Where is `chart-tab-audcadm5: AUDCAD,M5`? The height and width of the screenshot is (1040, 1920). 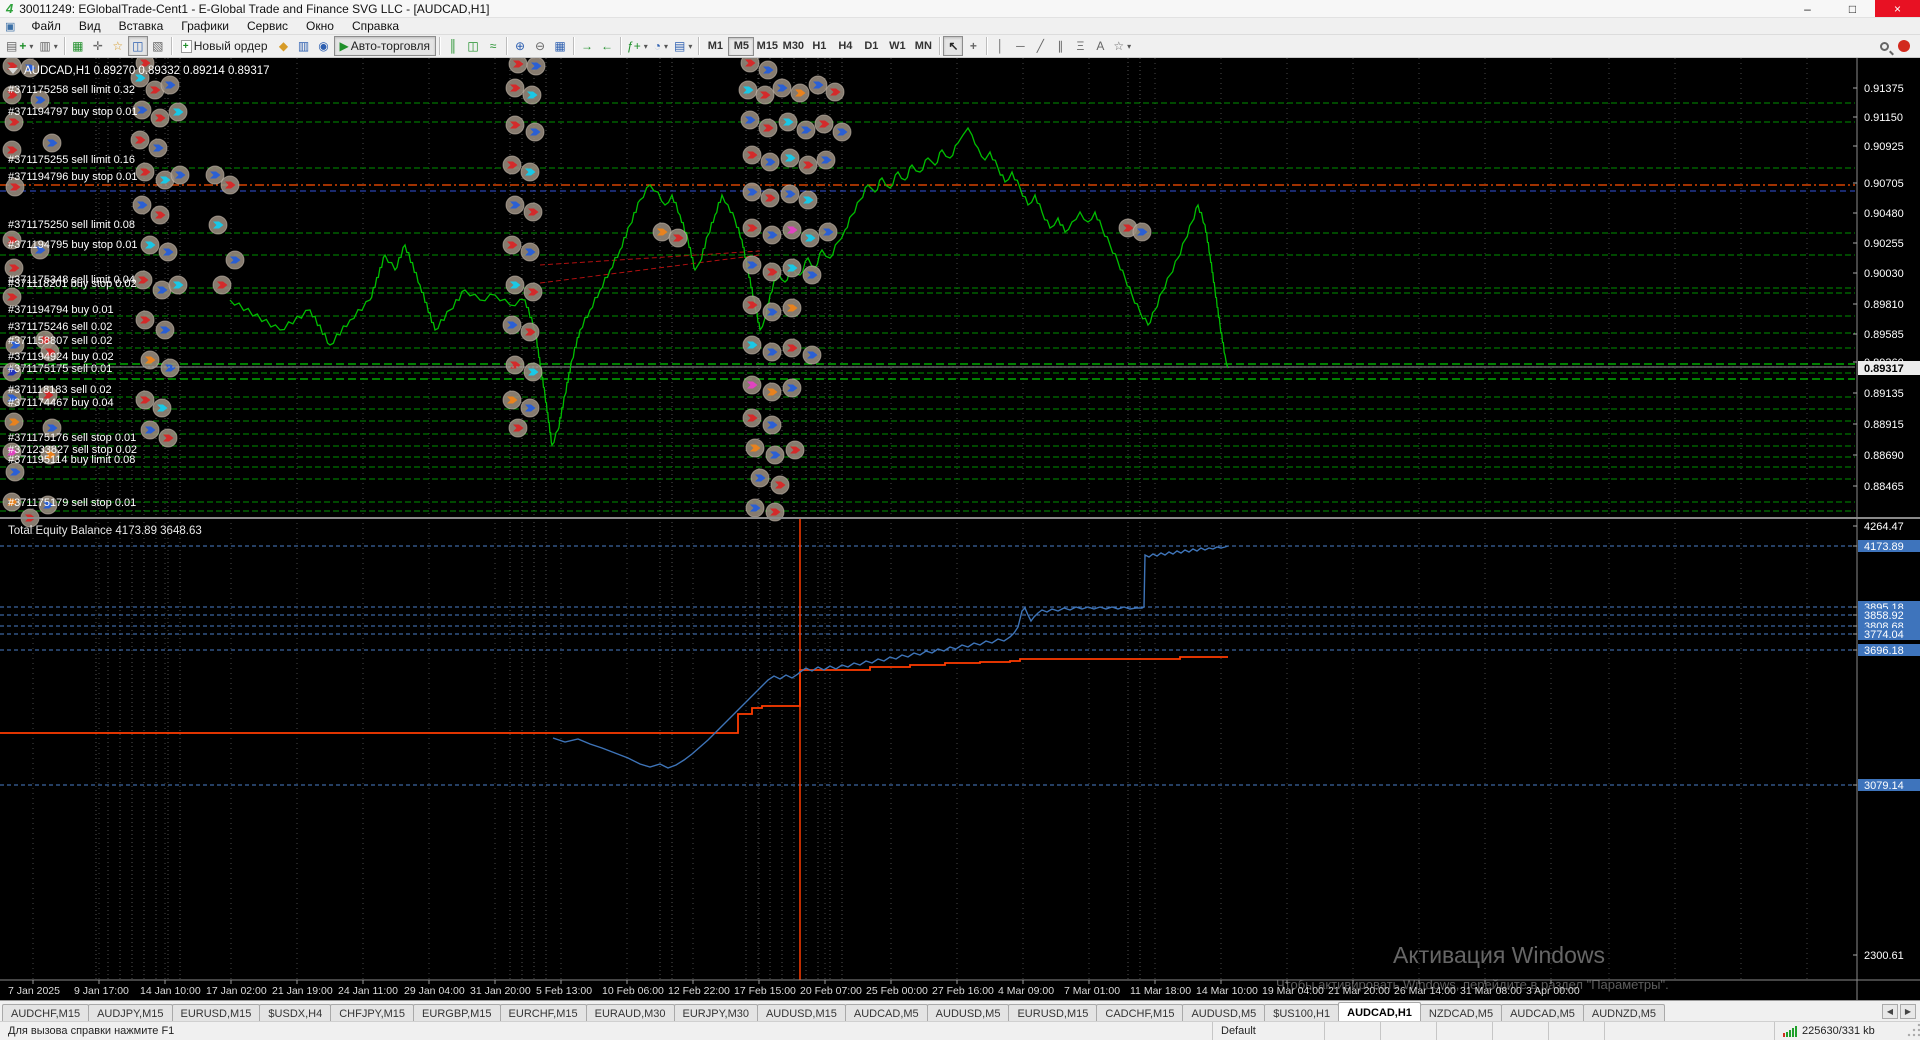
chart-tab-audcadm5: AUDCAD,M5 is located at coordinates (1542, 1012).